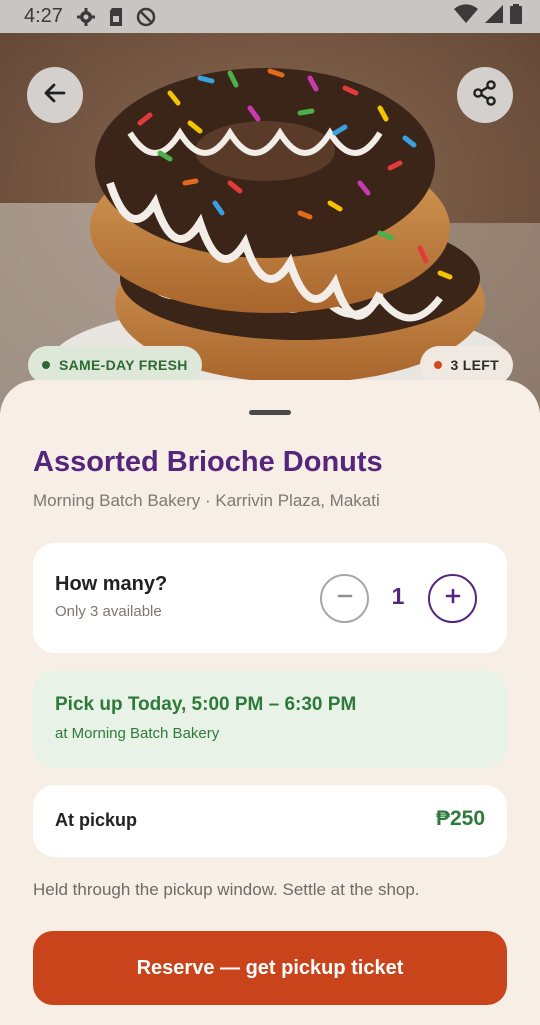 Image resolution: width=540 pixels, height=1025 pixels. What do you see at coordinates (86, 17) in the screenshot?
I see `settings-icon` at bounding box center [86, 17].